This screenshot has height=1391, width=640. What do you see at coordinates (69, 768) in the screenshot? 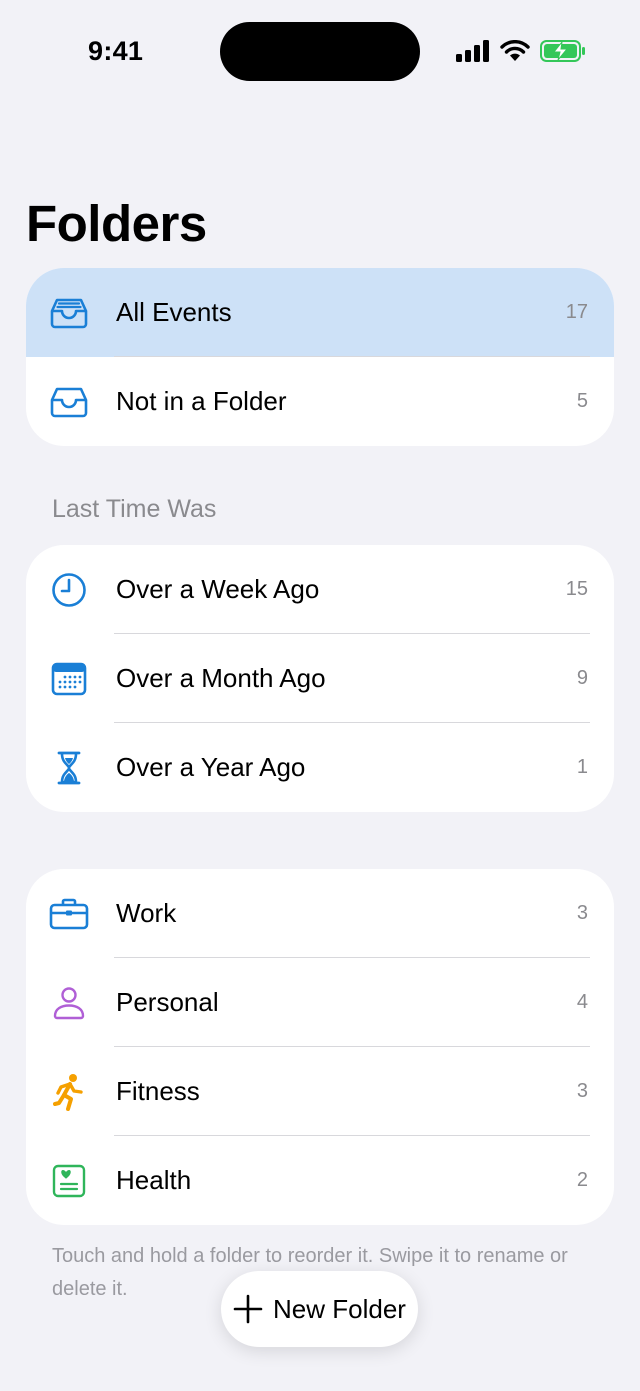
I see `hourglass-icon` at bounding box center [69, 768].